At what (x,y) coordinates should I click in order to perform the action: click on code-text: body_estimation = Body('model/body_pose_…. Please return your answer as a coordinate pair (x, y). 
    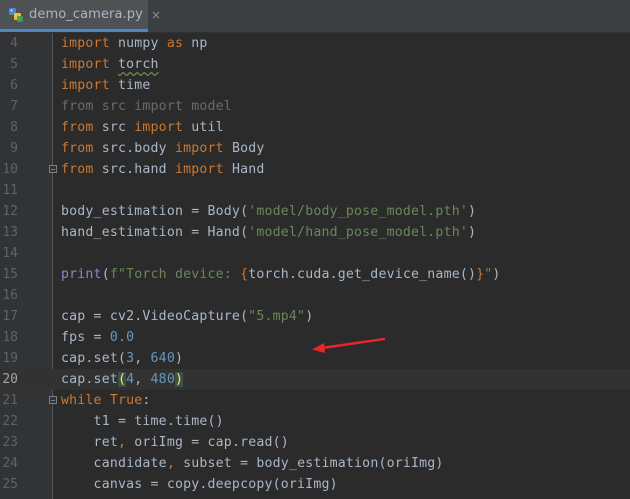
    Looking at the image, I should click on (268, 211).